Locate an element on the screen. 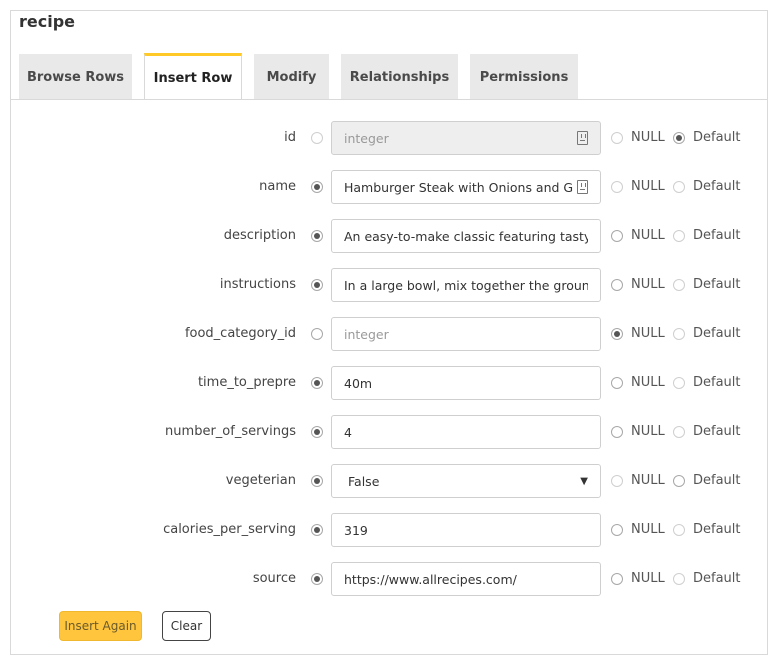 Image resolution: width=776 pixels, height=665 pixels. field-label: number_of_servings is located at coordinates (230, 431).